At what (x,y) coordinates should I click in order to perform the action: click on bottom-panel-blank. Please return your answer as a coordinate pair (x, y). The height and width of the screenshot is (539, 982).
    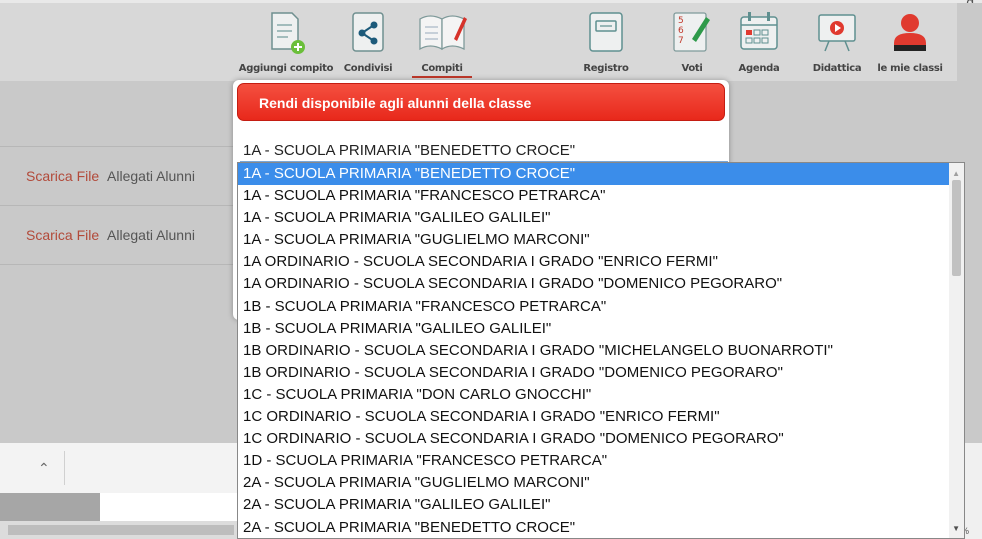
    Looking at the image, I should click on (170, 507).